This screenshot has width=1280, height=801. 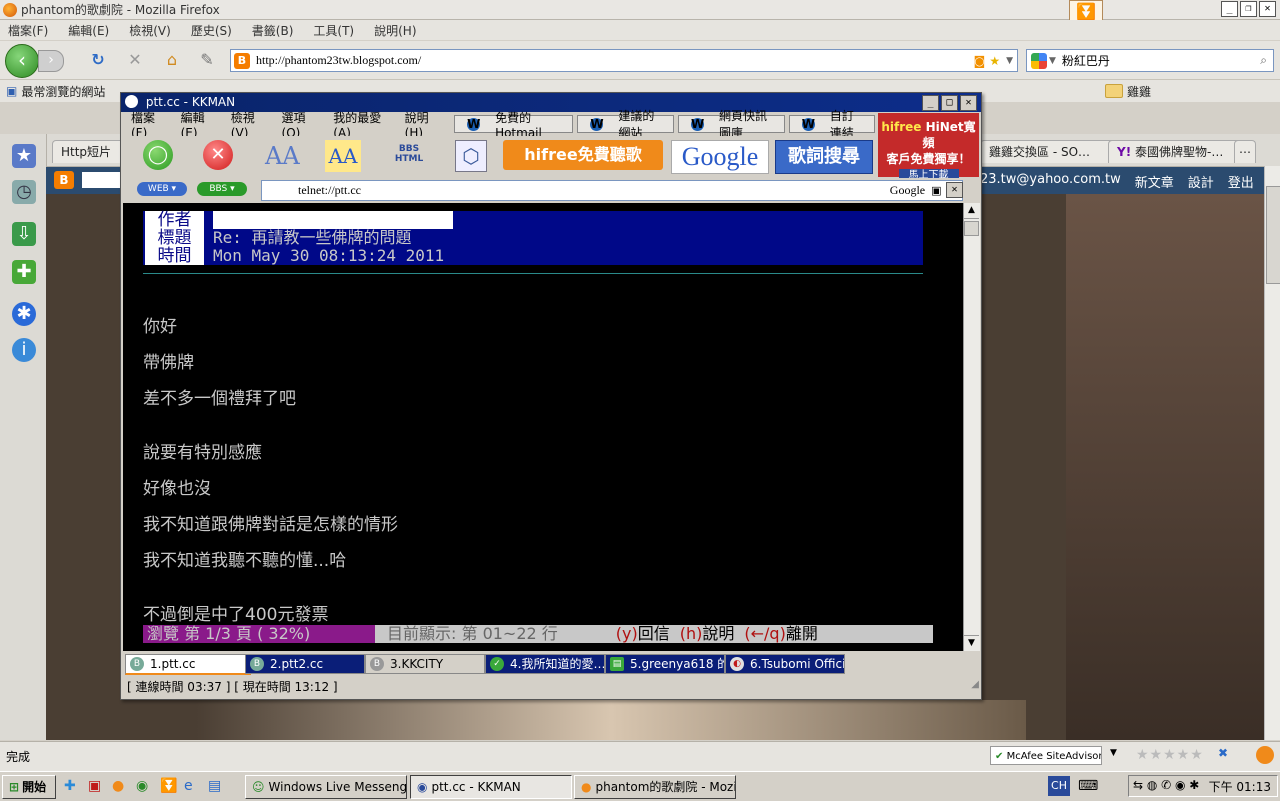 I want to click on kkman-maximize-icon: □, so click(x=949, y=103).